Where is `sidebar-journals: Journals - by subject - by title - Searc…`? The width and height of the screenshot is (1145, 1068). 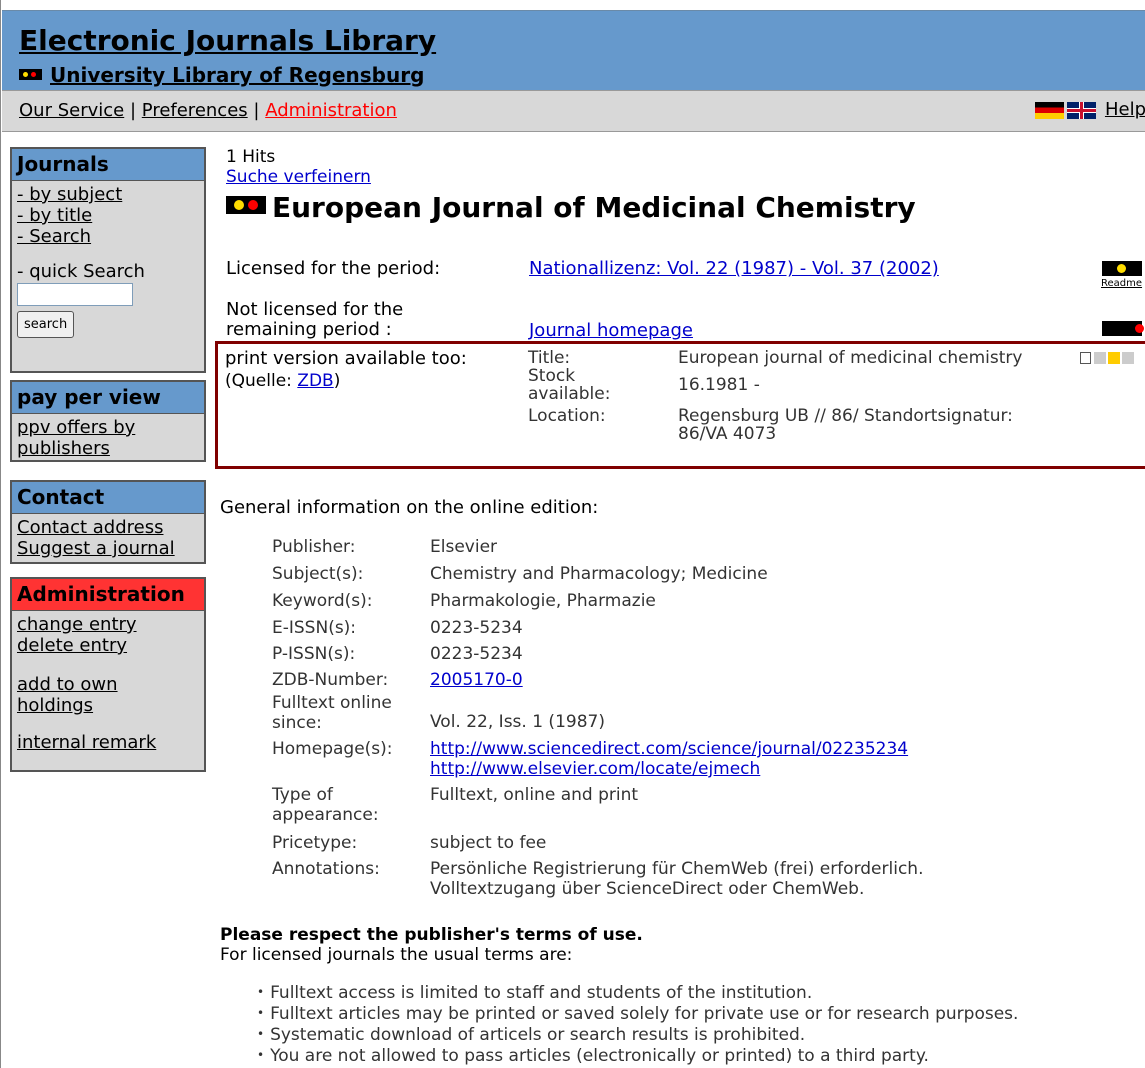 sidebar-journals: Journals - by subject - by title - Searc… is located at coordinates (108, 260).